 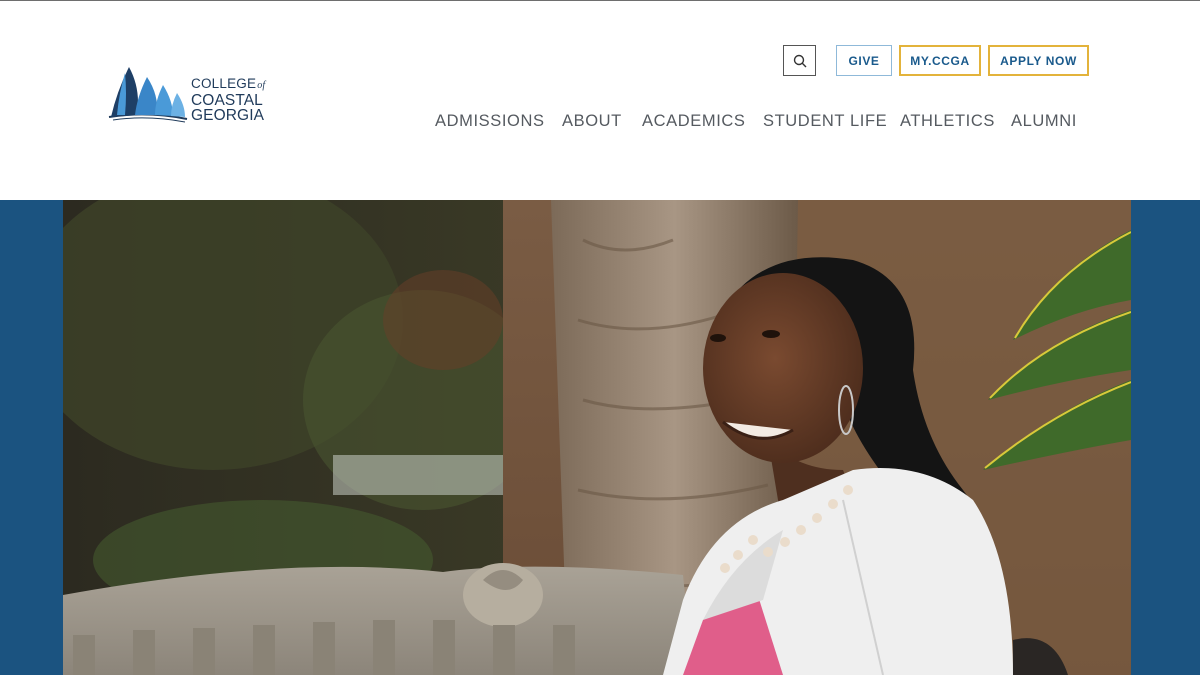 What do you see at coordinates (947, 121) in the screenshot?
I see `nav-item-athletics: ATHLETICS` at bounding box center [947, 121].